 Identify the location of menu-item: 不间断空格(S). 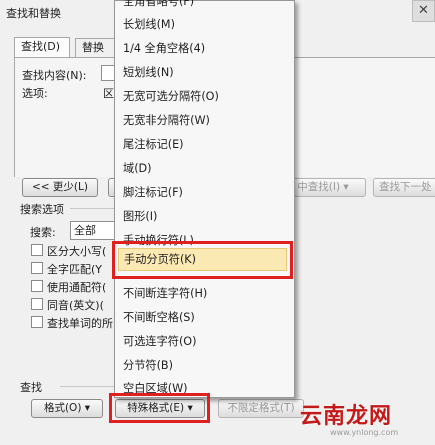
(204, 318).